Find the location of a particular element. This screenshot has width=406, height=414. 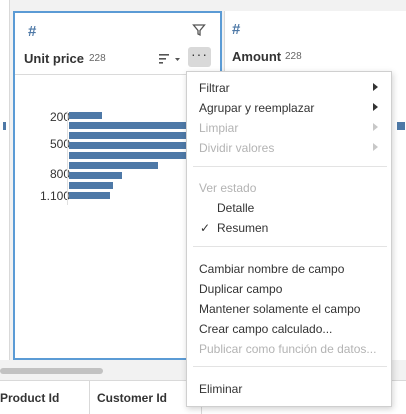

menu-item-detalle: Detalle is located at coordinates (235, 208).